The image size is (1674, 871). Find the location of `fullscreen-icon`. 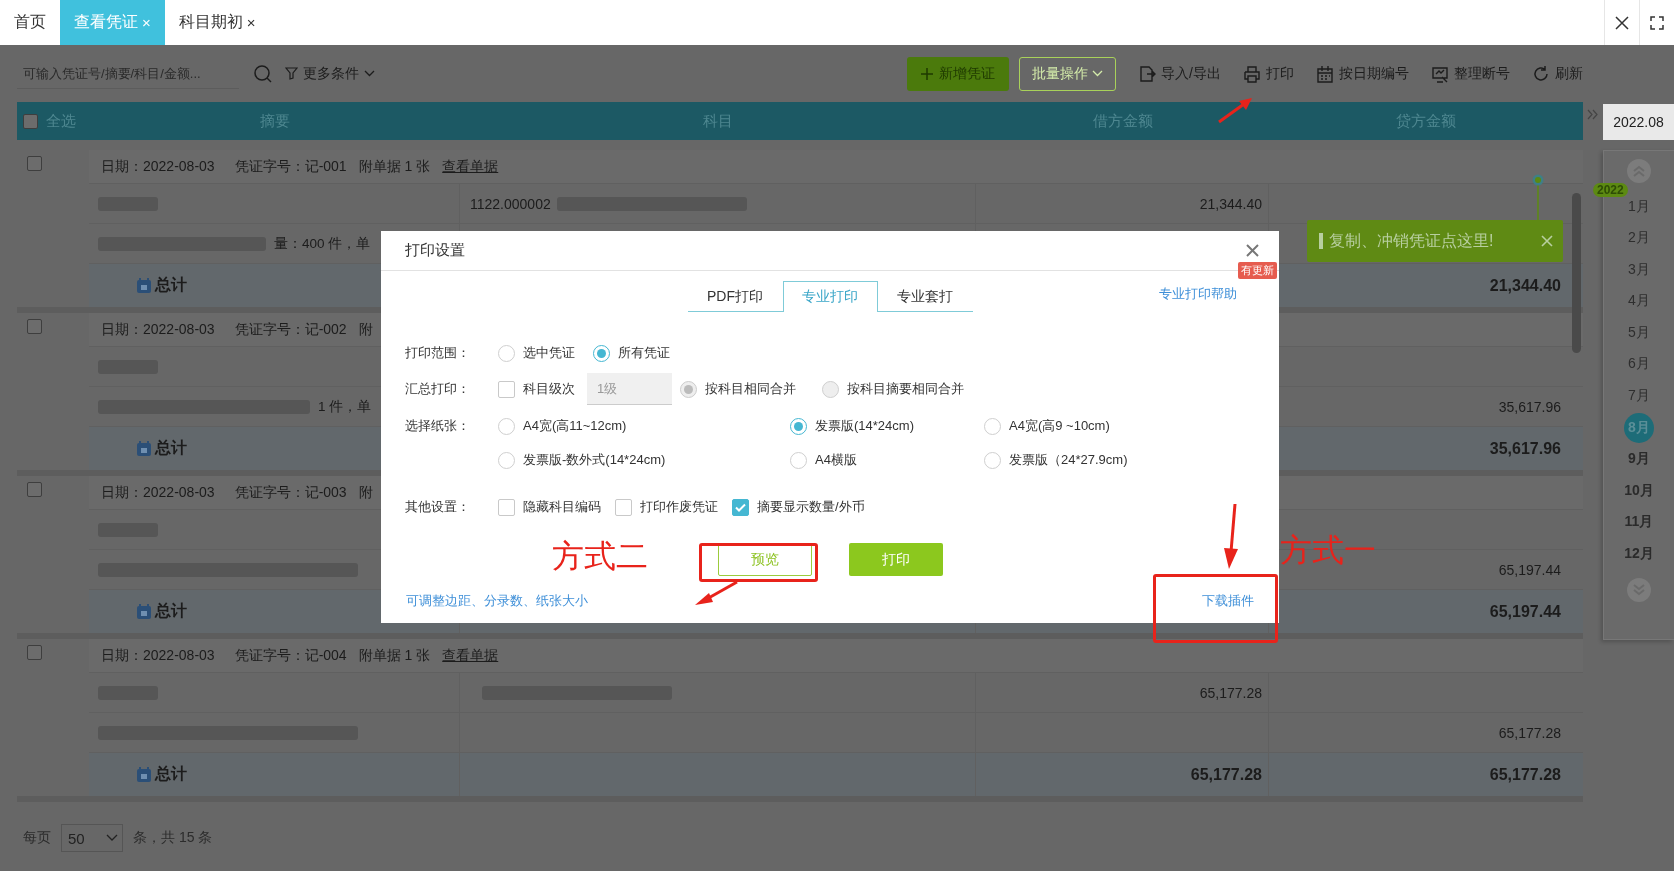

fullscreen-icon is located at coordinates (1657, 22).